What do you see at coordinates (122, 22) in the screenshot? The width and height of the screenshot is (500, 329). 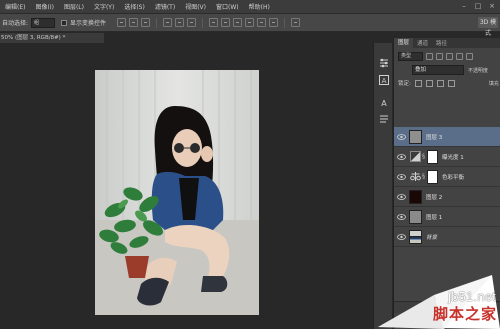 I see `align-top-icon` at bounding box center [122, 22].